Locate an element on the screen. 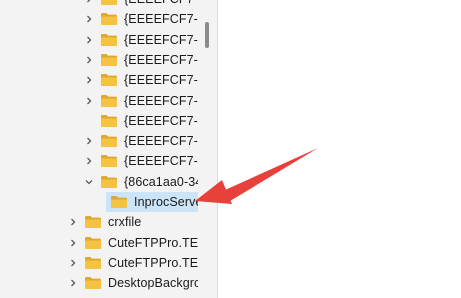 The height and width of the screenshot is (298, 461). tree-item-label: crxfile is located at coordinates (125, 222).